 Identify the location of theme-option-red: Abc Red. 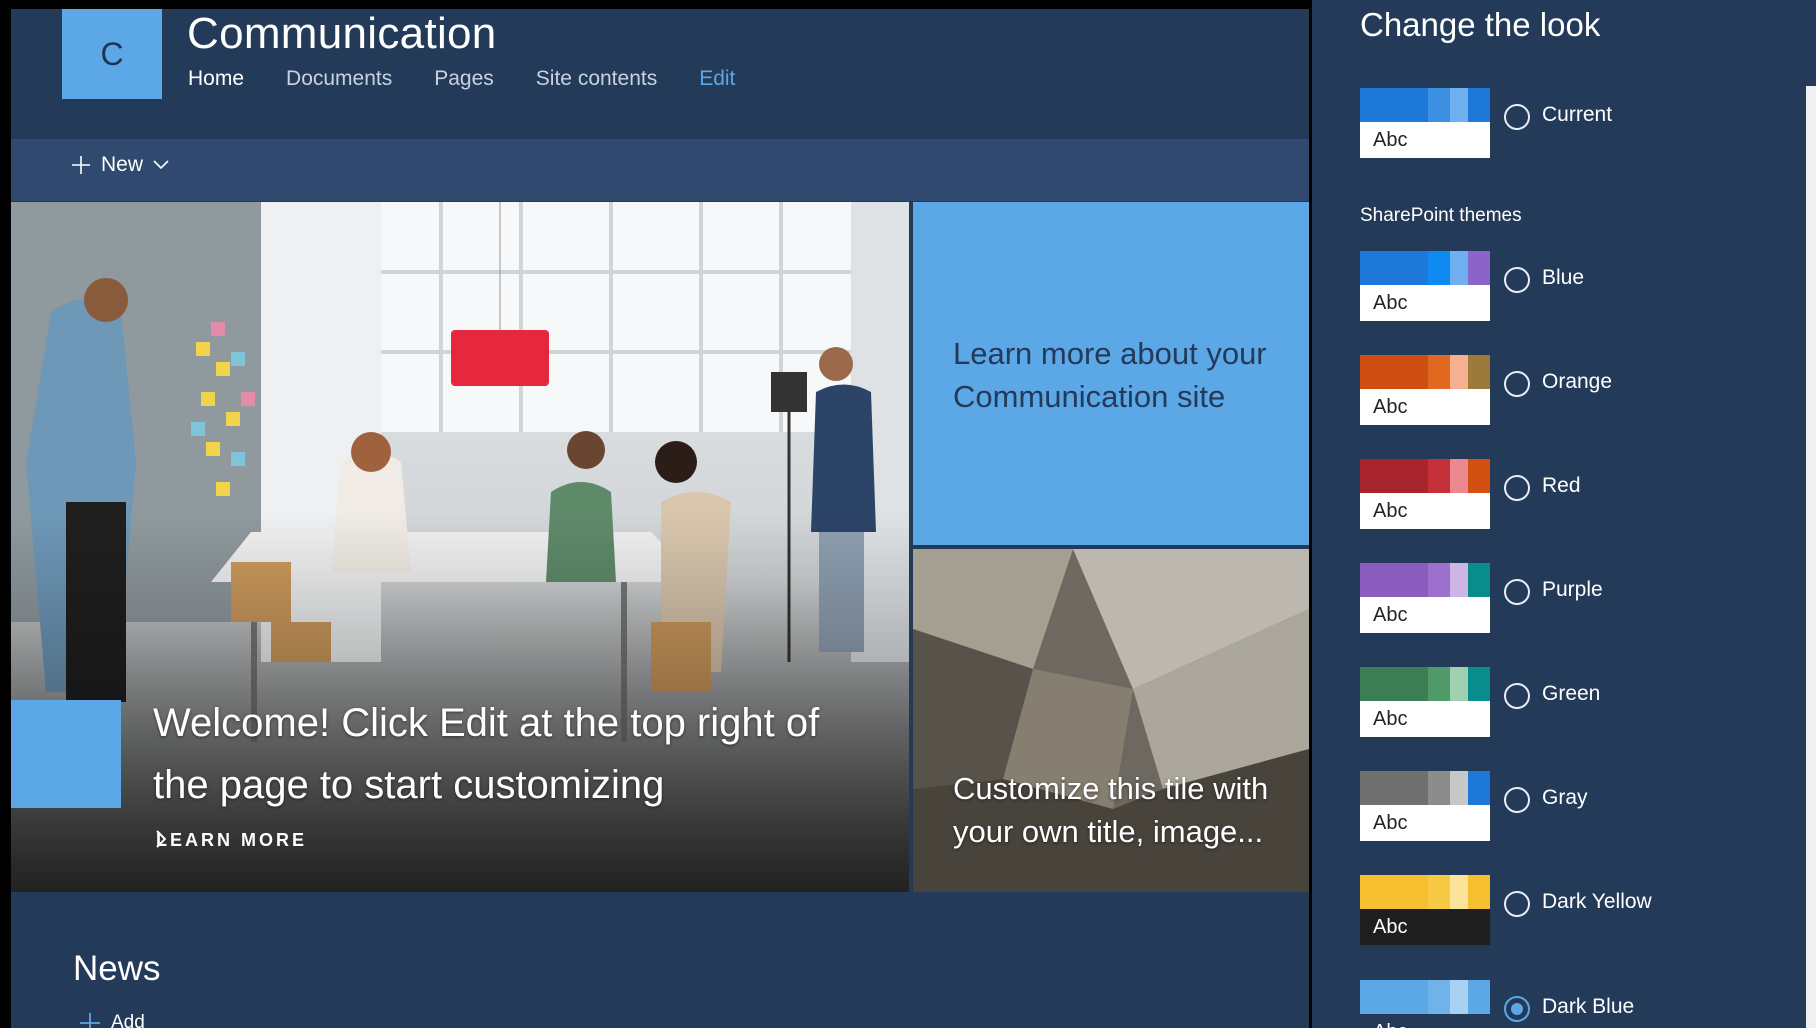
(1550, 495).